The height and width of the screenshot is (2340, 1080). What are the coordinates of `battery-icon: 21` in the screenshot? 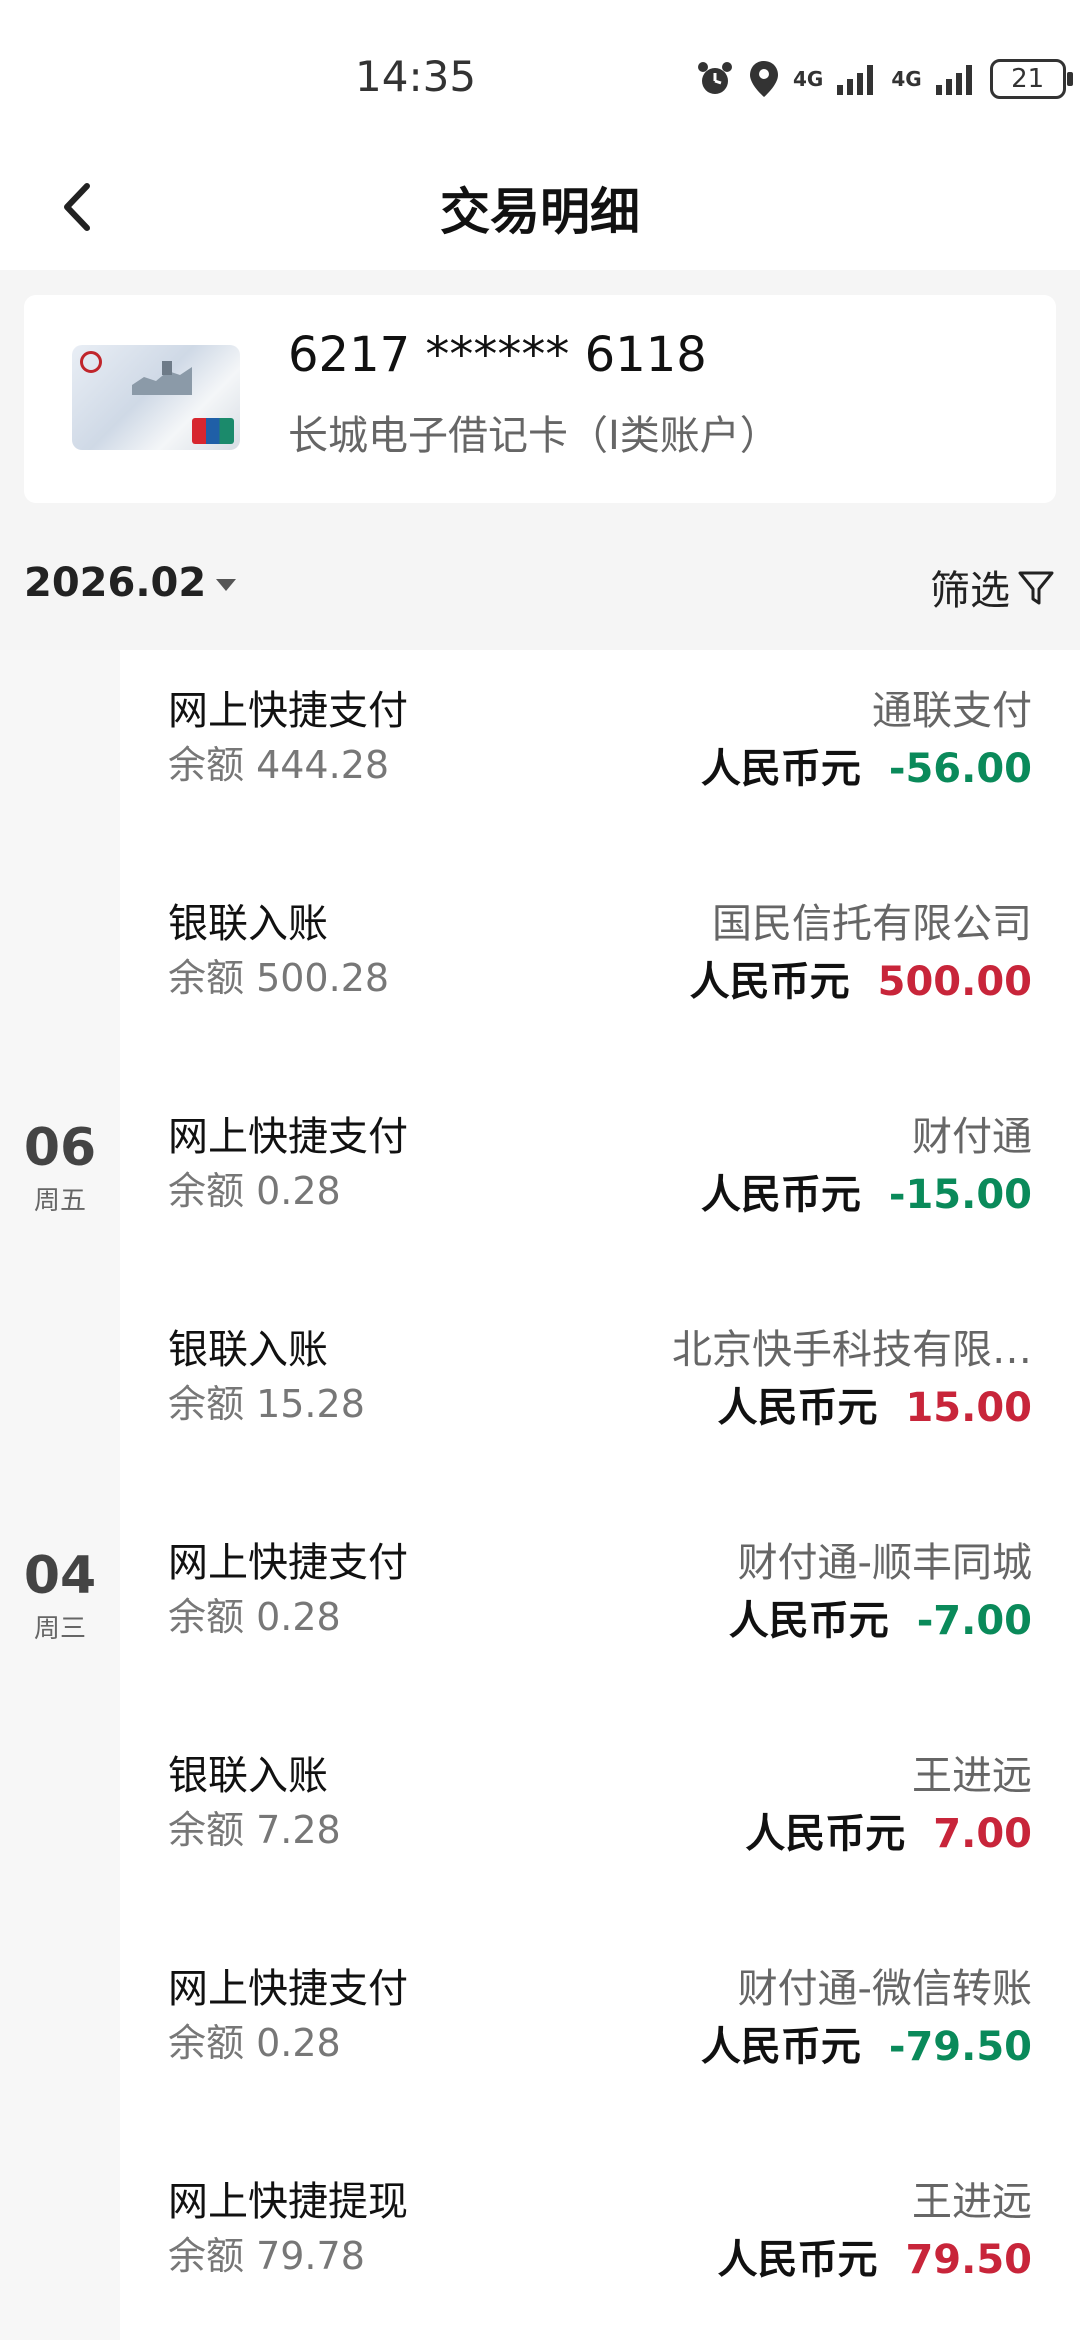 It's located at (1031, 79).